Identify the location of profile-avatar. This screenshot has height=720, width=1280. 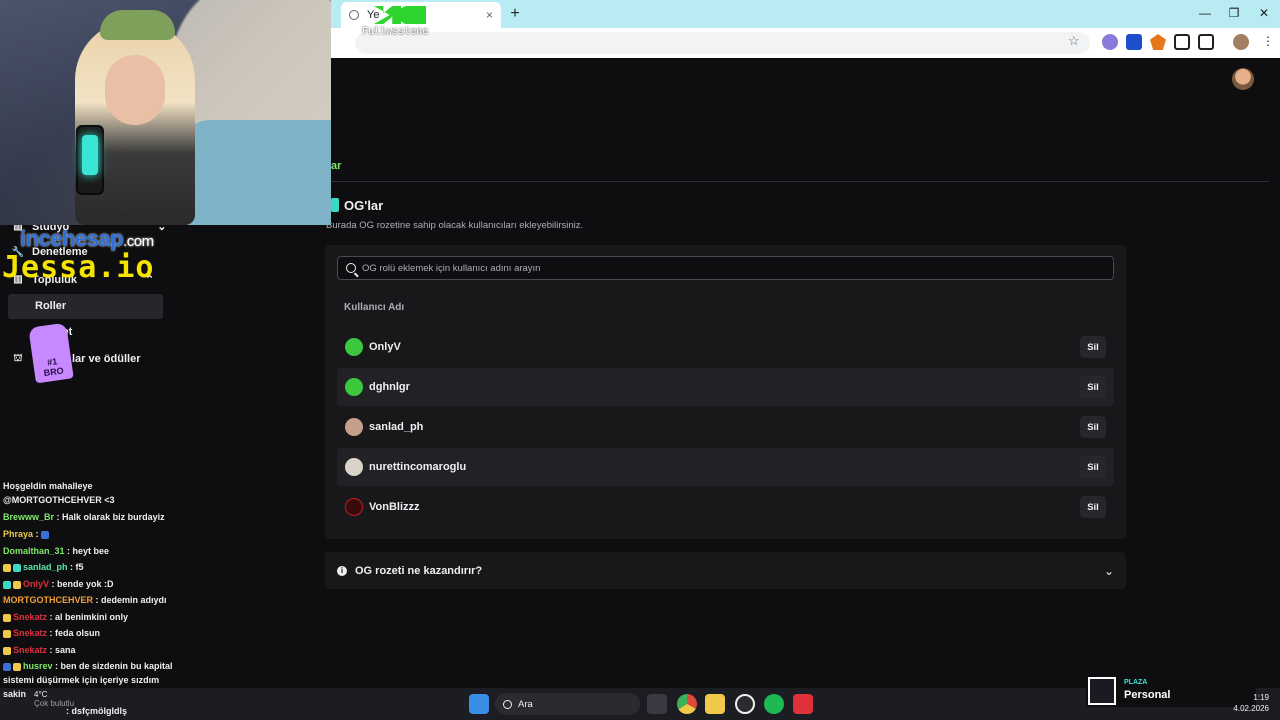
(1241, 42).